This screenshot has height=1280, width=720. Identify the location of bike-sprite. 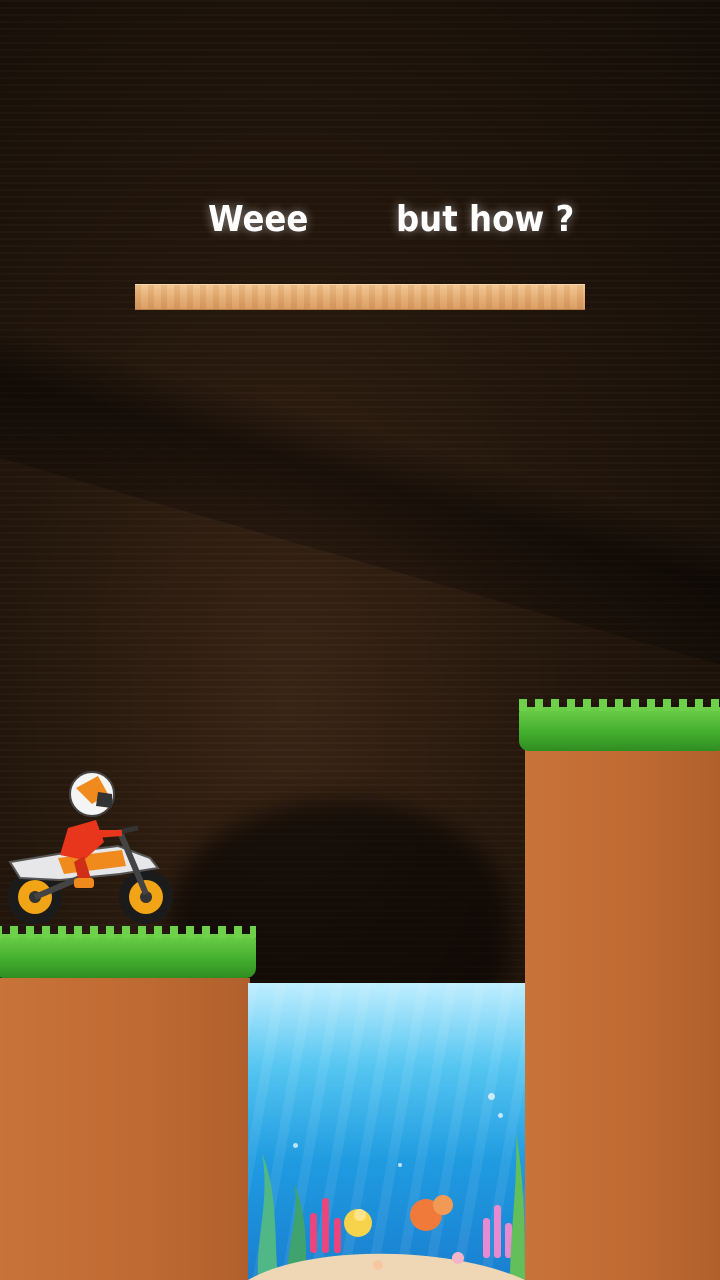
(90, 847).